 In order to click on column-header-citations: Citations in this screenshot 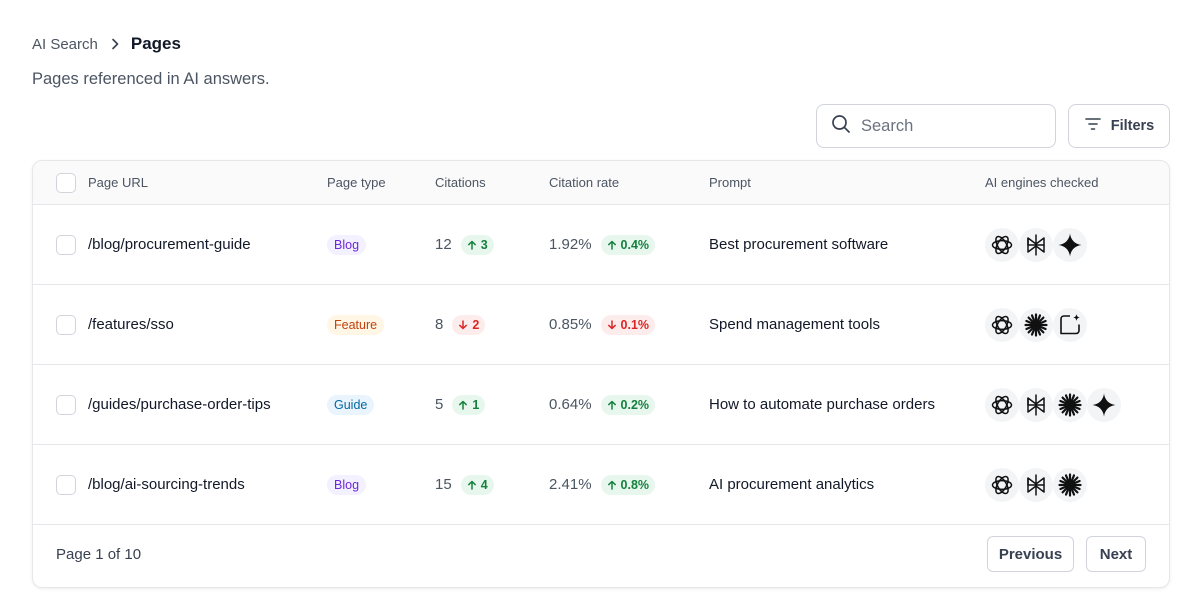, I will do `click(460, 182)`.